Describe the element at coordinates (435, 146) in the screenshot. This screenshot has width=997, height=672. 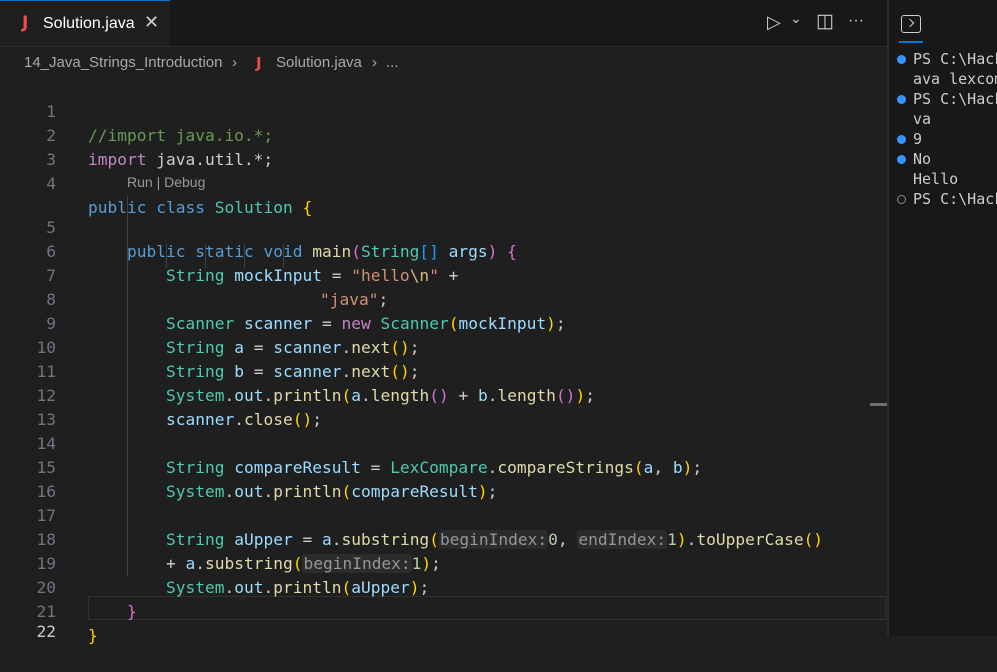
I see `code-line: 3` at that location.